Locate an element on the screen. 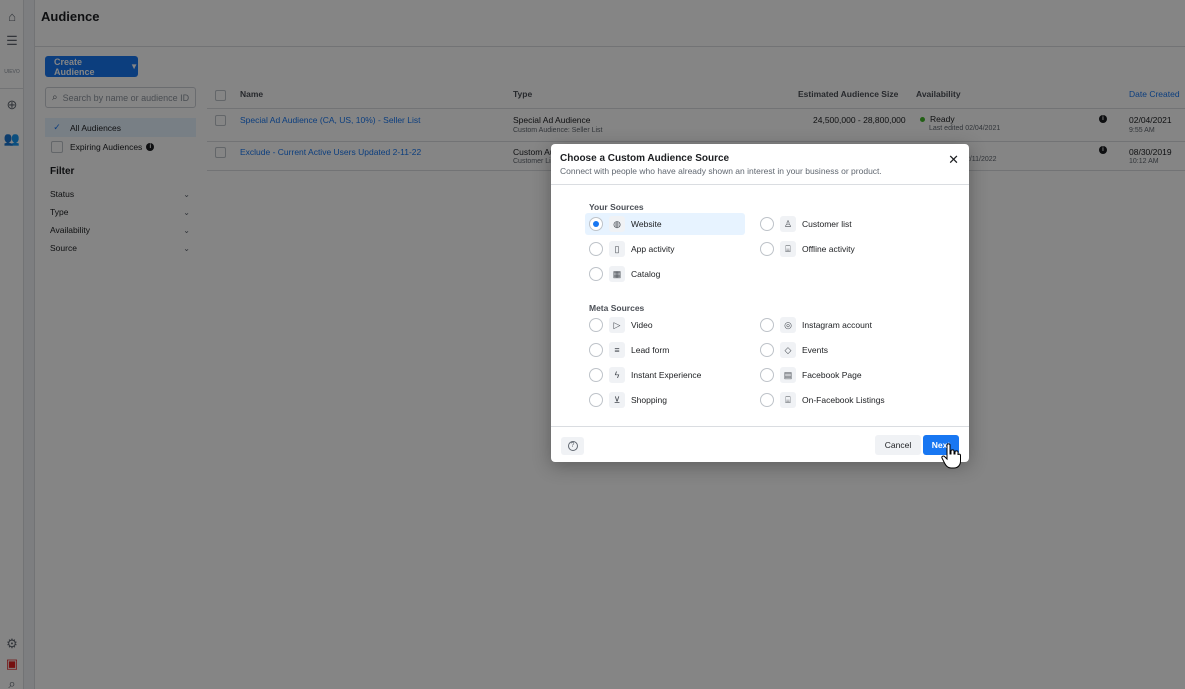 Image resolution: width=1185 pixels, height=689 pixels. bolt-icon: ϟ is located at coordinates (617, 375).